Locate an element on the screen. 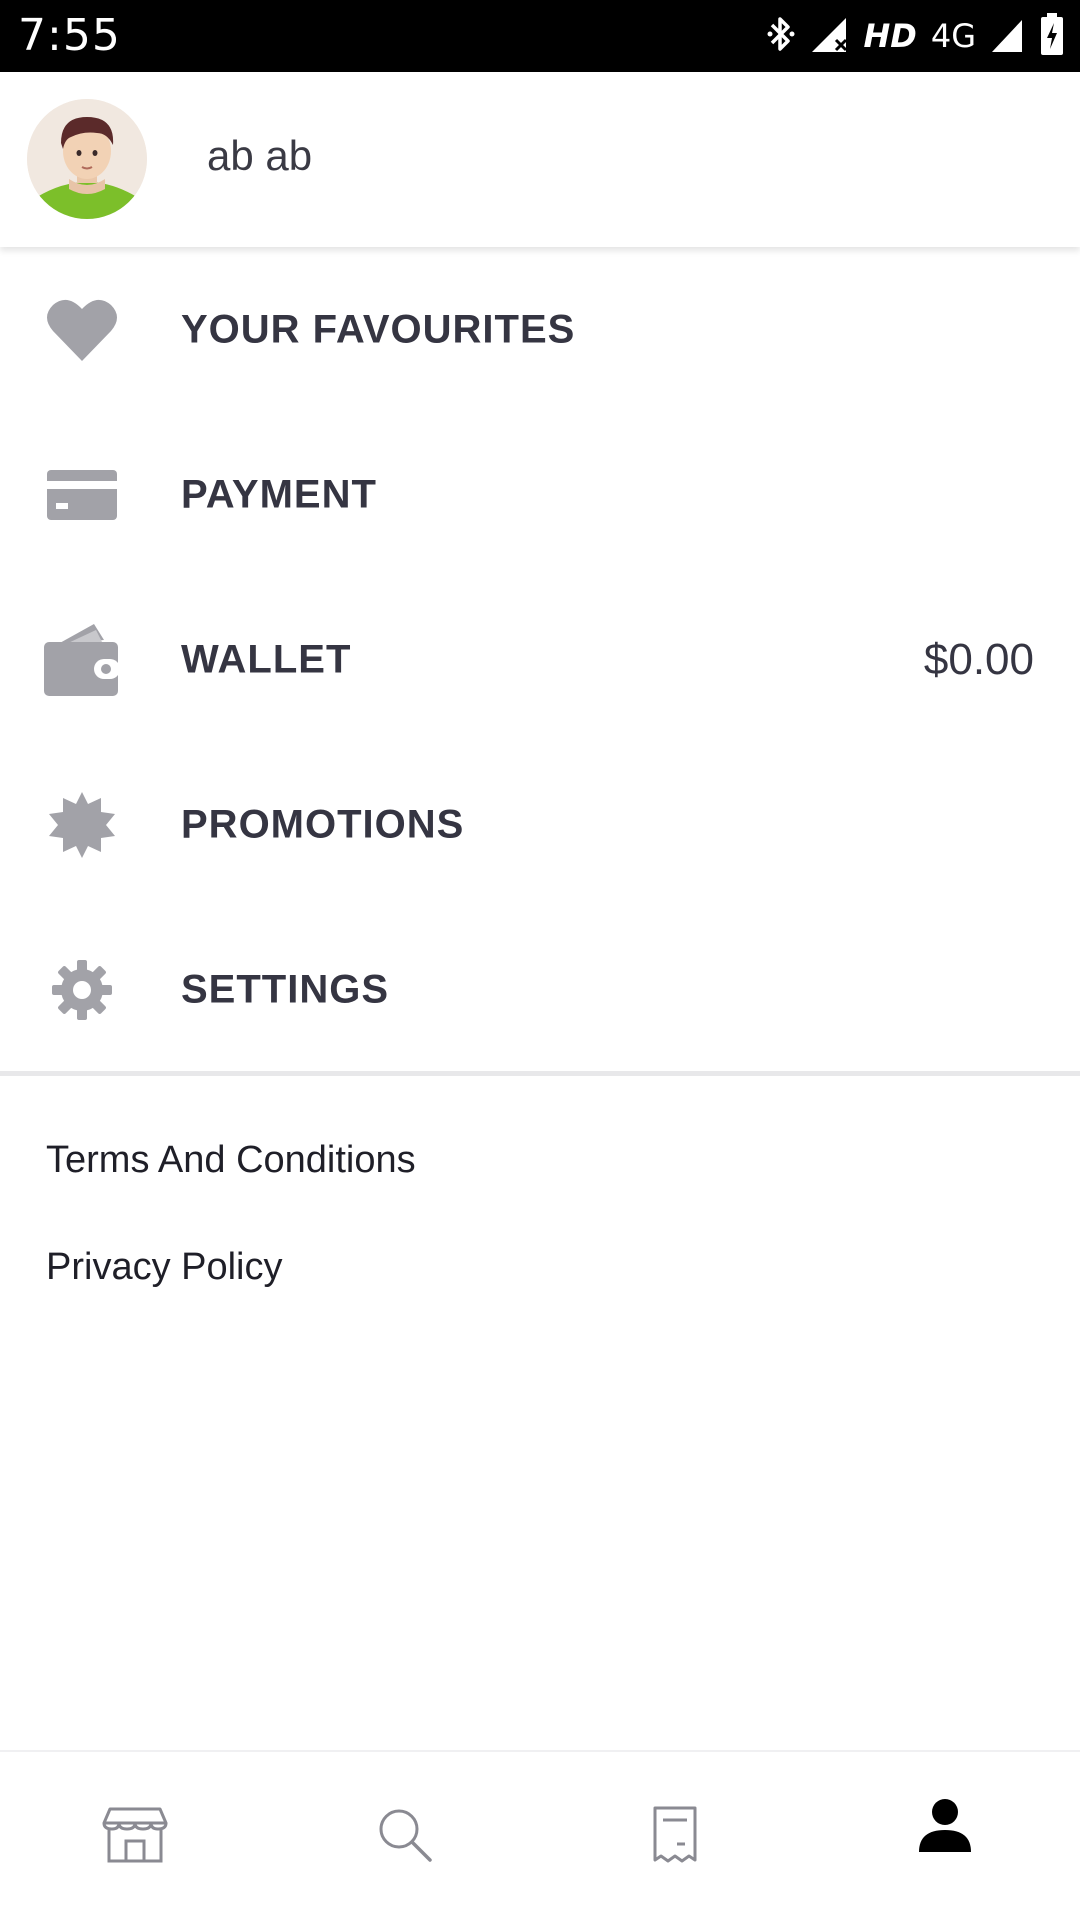  battery-charging-icon is located at coordinates (1052, 36).